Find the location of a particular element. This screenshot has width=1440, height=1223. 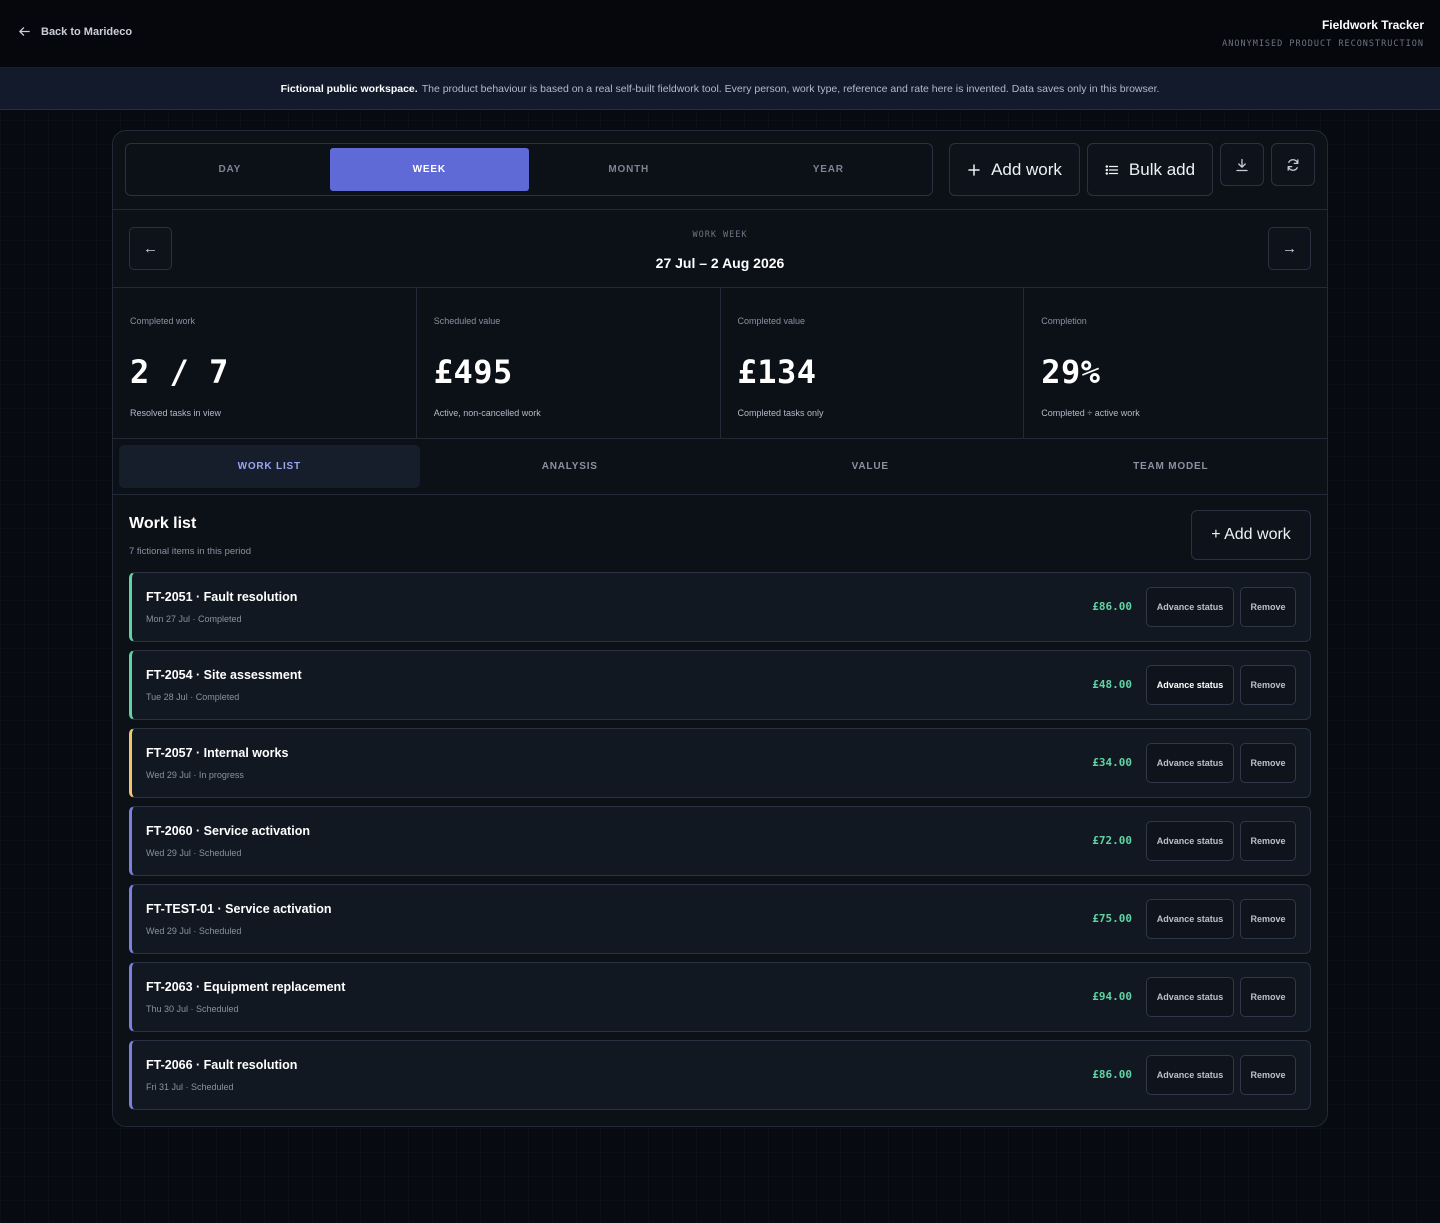

work-list-count: 7 fictional items in this period is located at coordinates (190, 551).